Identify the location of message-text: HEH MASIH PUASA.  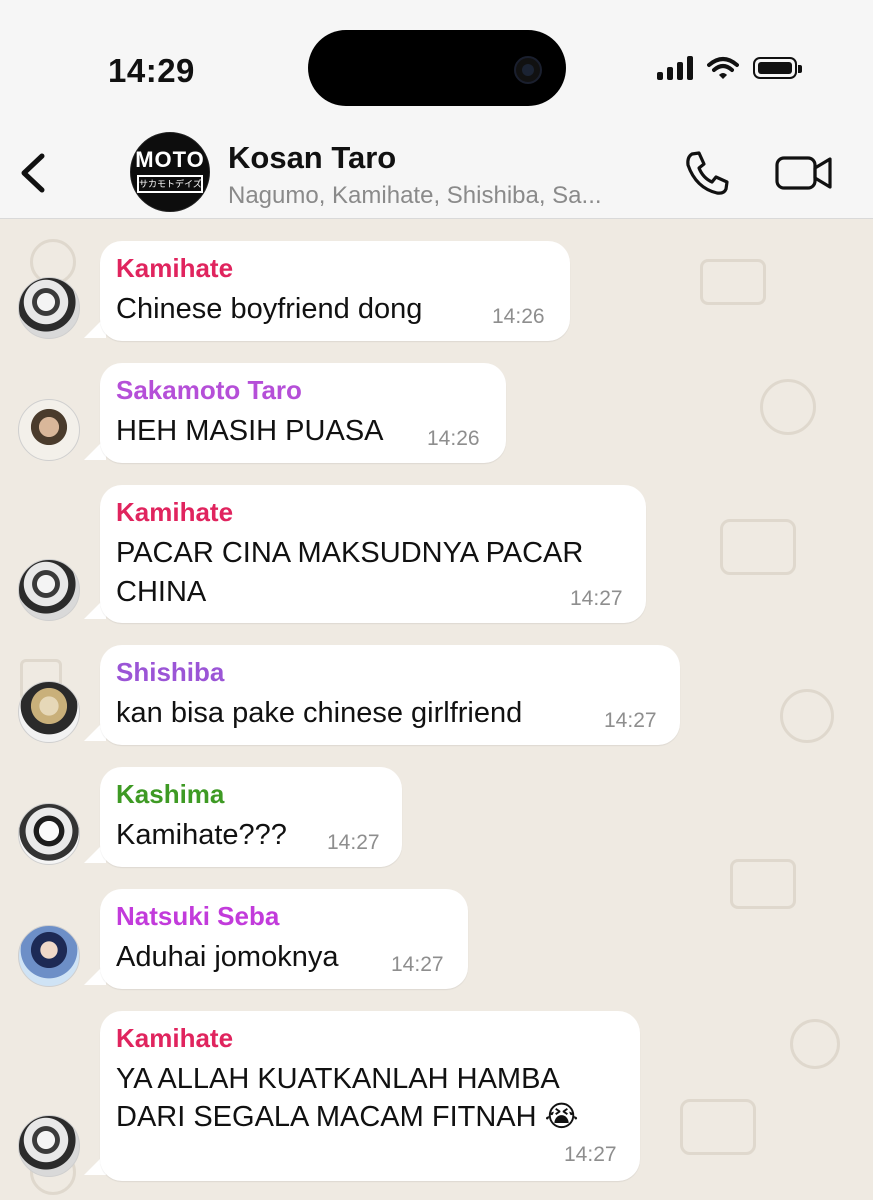
(250, 431).